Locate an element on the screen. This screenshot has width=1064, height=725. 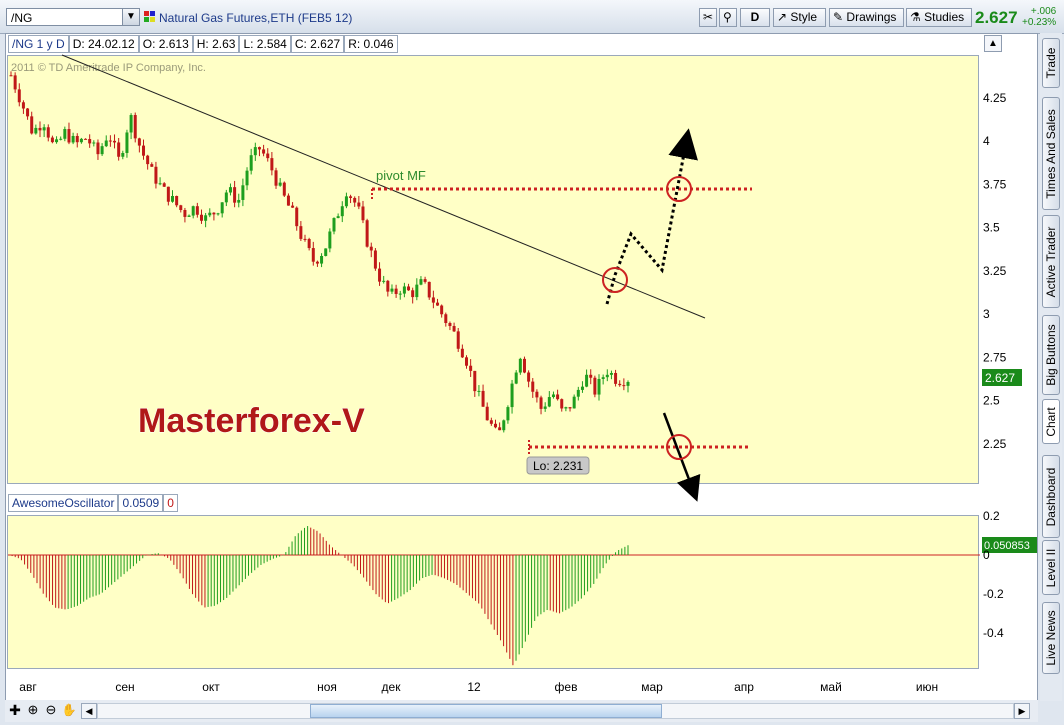
scrollbar-thumb is located at coordinates (486, 711).